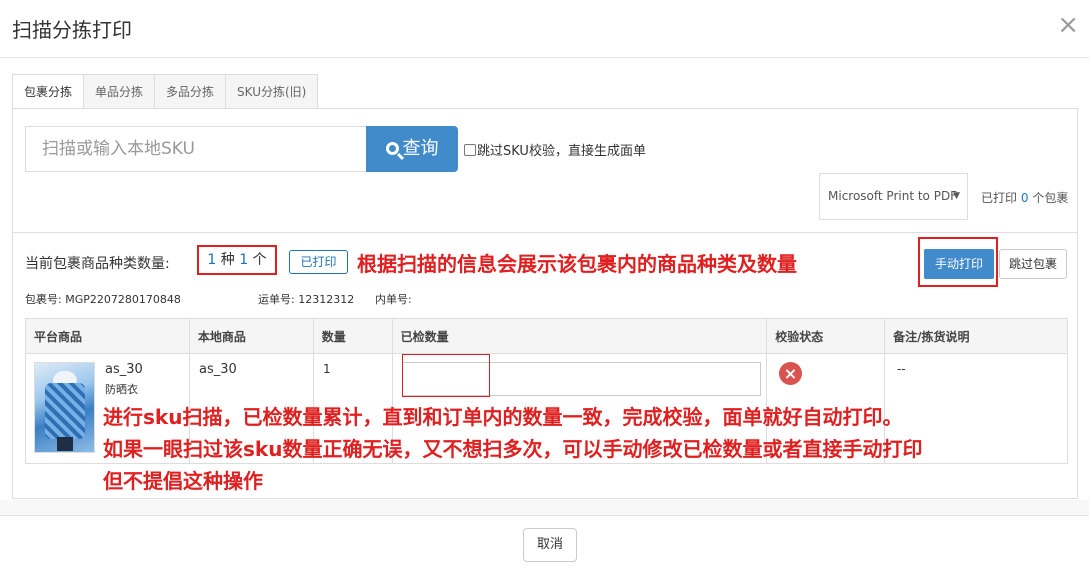 This screenshot has width=1089, height=570. I want to click on package-no-label: 包裹号:, so click(43, 299).